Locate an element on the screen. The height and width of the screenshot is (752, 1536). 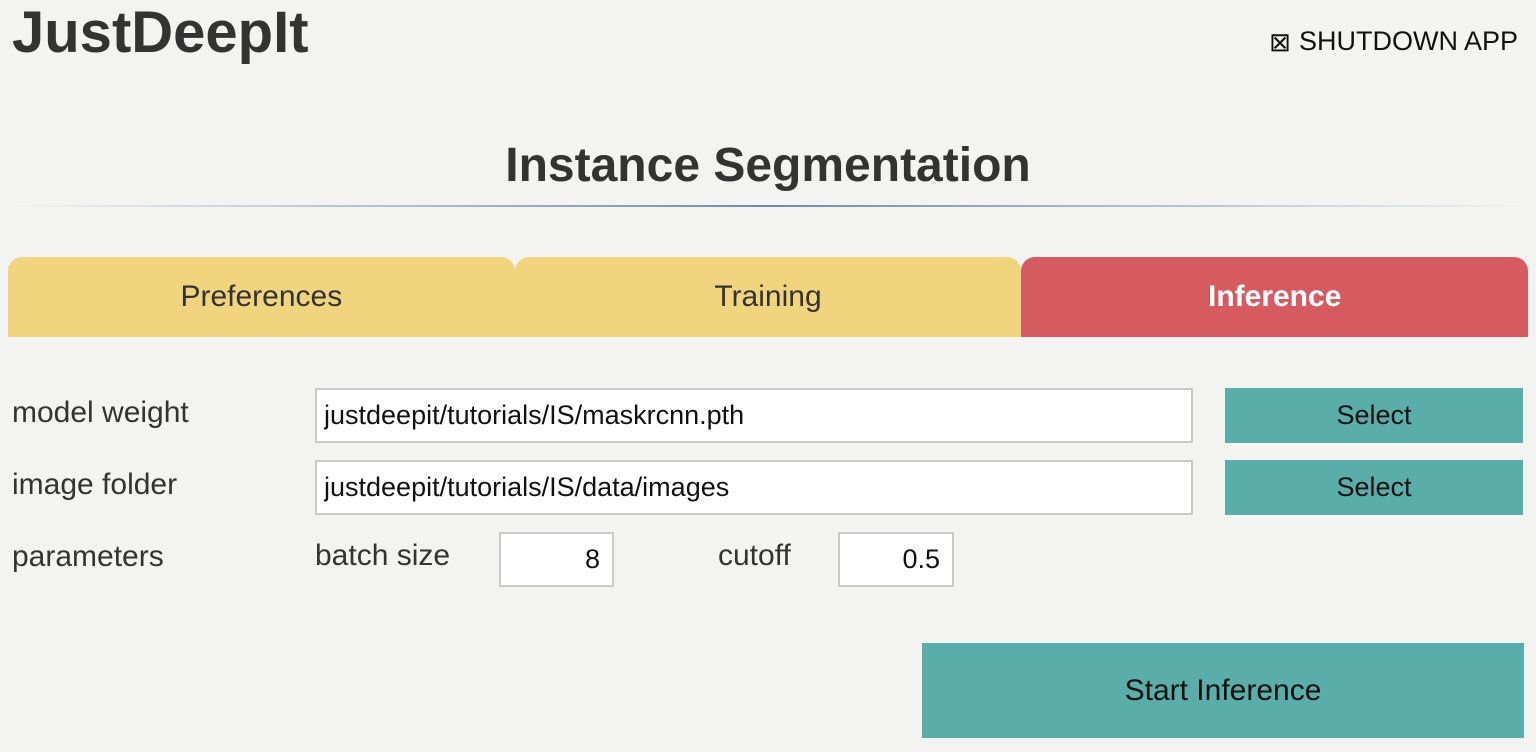
parameters-label: parameters is located at coordinates (88, 556).